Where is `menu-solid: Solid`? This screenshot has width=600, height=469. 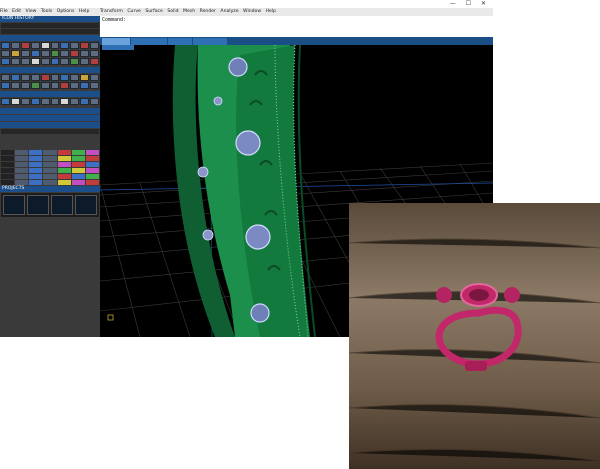 menu-solid: Solid is located at coordinates (172, 11).